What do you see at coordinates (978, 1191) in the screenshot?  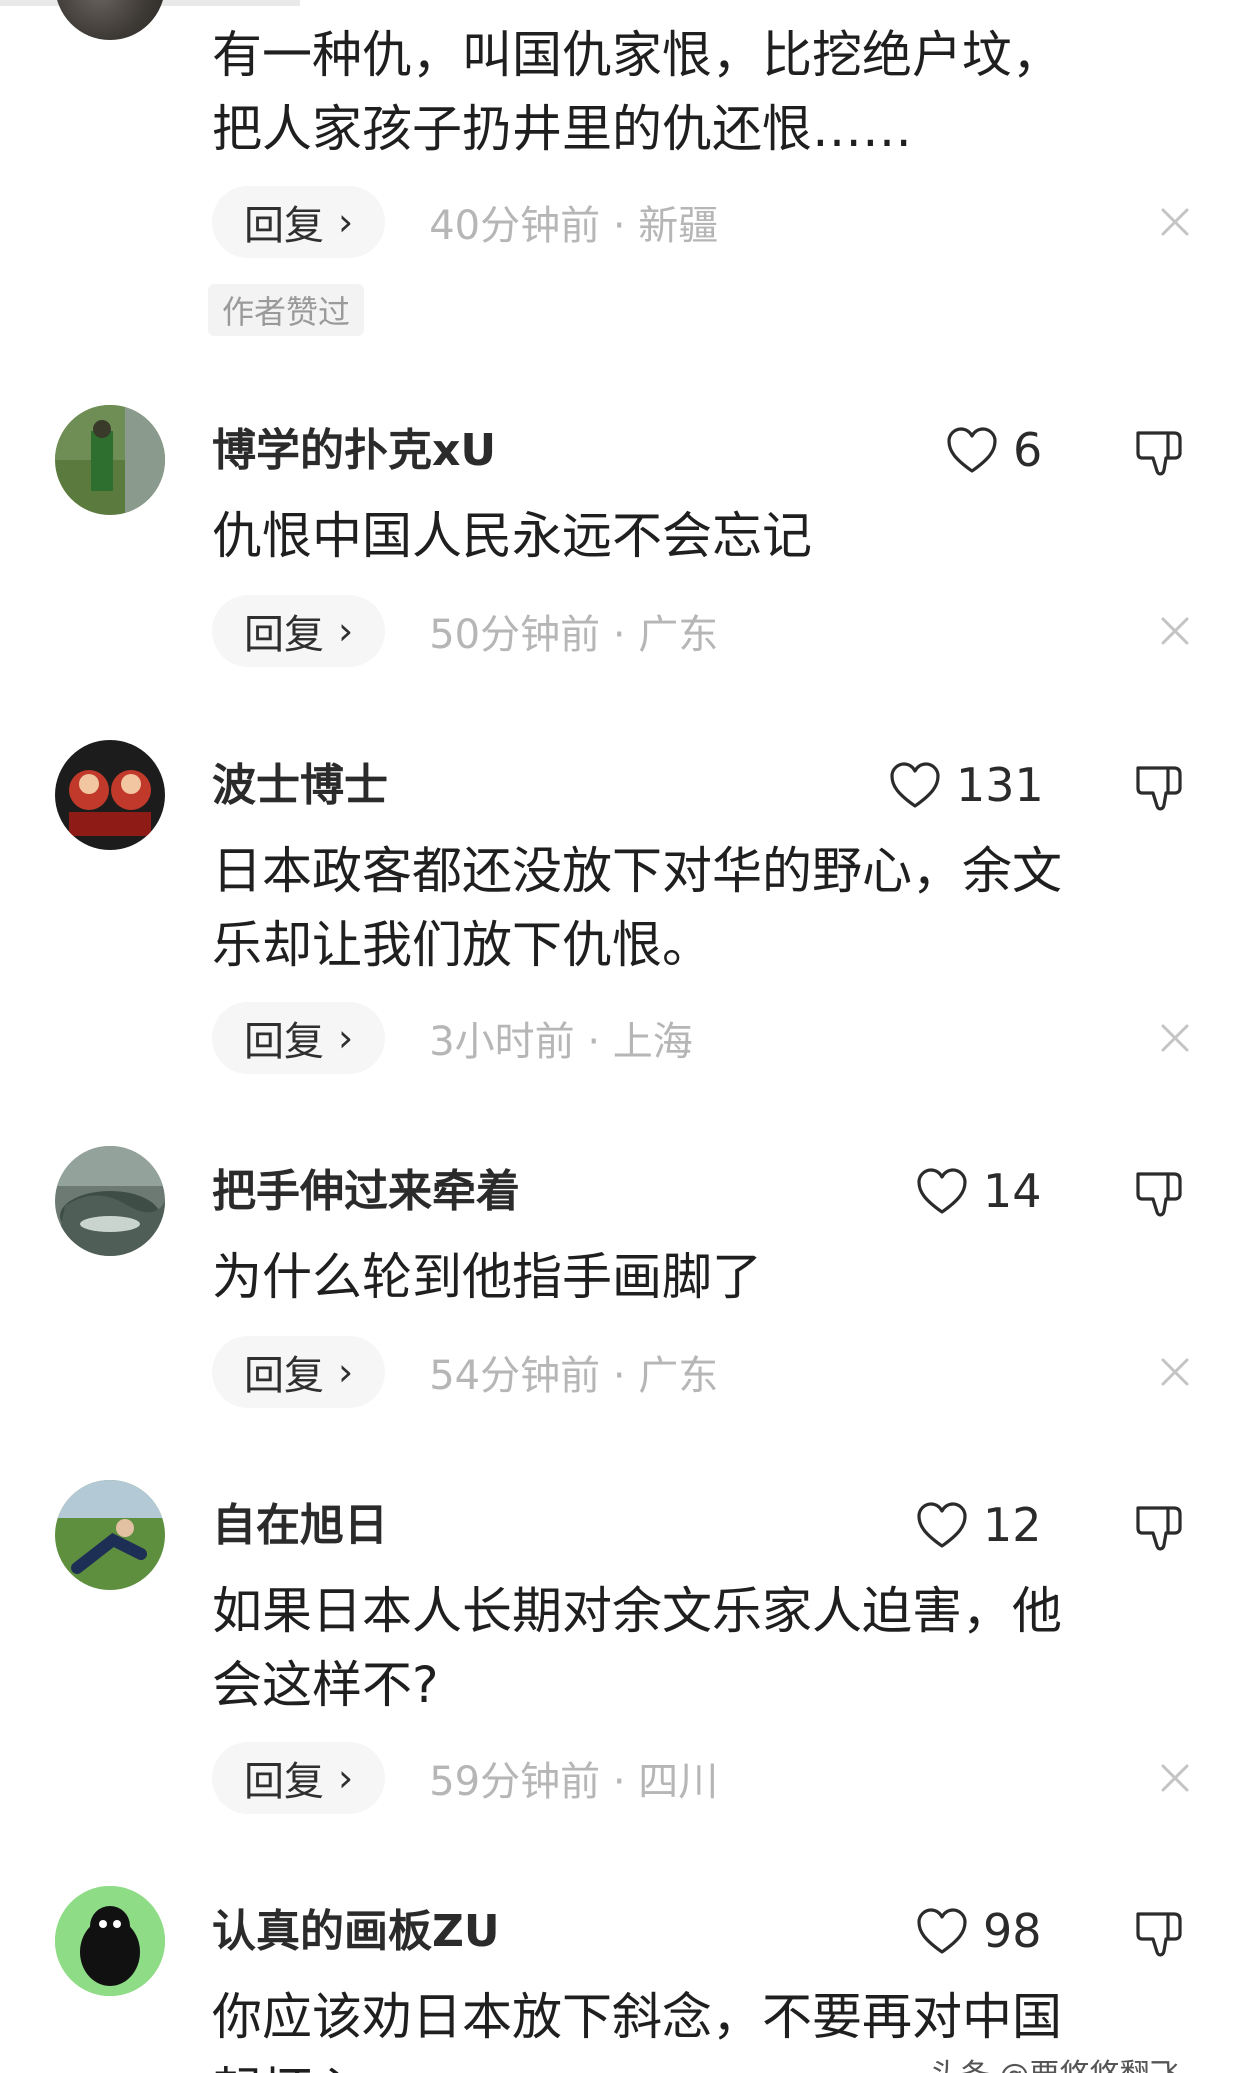 I see `like-button: 14` at bounding box center [978, 1191].